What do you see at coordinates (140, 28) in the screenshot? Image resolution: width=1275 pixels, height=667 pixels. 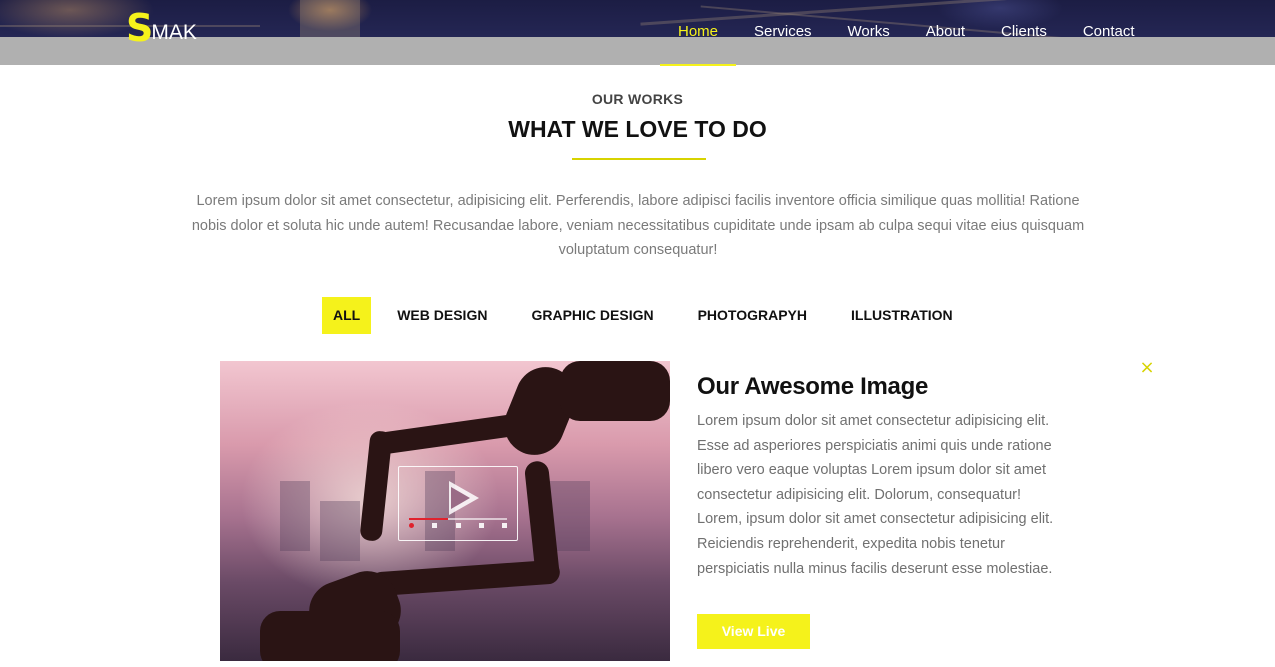 I see `logo-initial: S` at bounding box center [140, 28].